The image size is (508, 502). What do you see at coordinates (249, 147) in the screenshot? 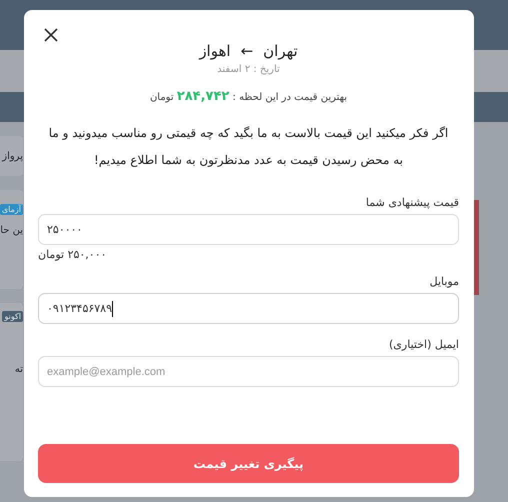
I see `message-text: اگر فکر میکنید این قیمت بالاست به ما بگید که چه قیمتی رو مناسب میدونید و ما به محض رسیدن قیمت به عدد مدنظرتون به شما اطلاع میدیم!` at bounding box center [249, 147].